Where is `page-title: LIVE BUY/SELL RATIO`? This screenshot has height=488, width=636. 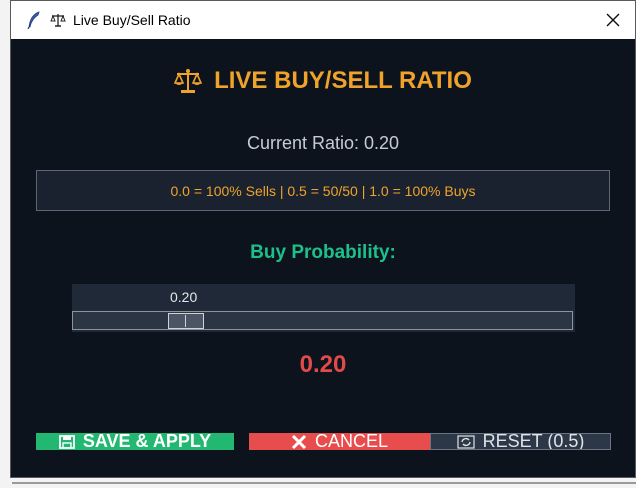
page-title: LIVE BUY/SELL RATIO is located at coordinates (323, 81).